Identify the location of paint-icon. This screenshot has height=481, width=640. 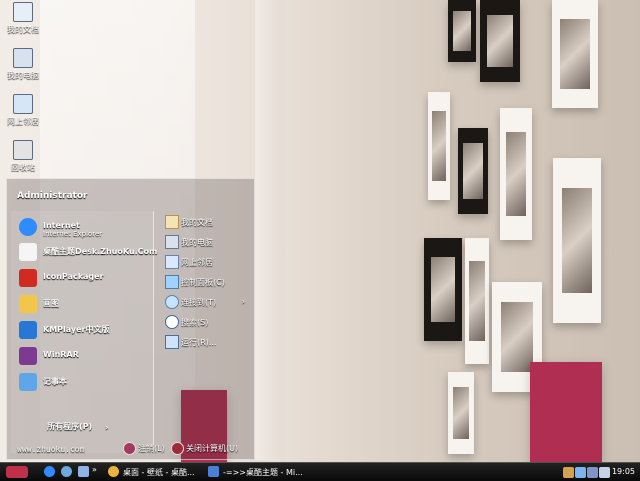
(28, 304).